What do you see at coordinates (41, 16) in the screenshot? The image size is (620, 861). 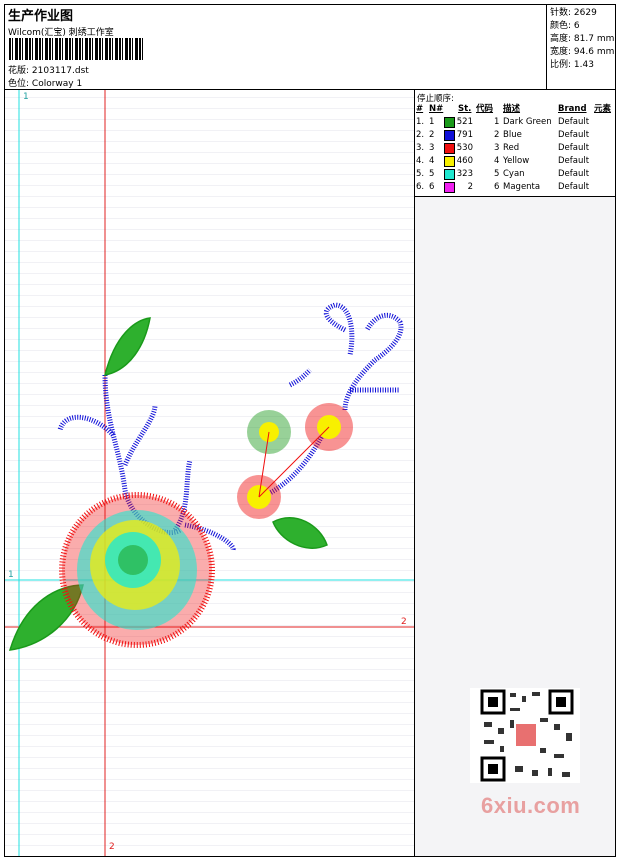 I see `page-title: 生产作业图` at bounding box center [41, 16].